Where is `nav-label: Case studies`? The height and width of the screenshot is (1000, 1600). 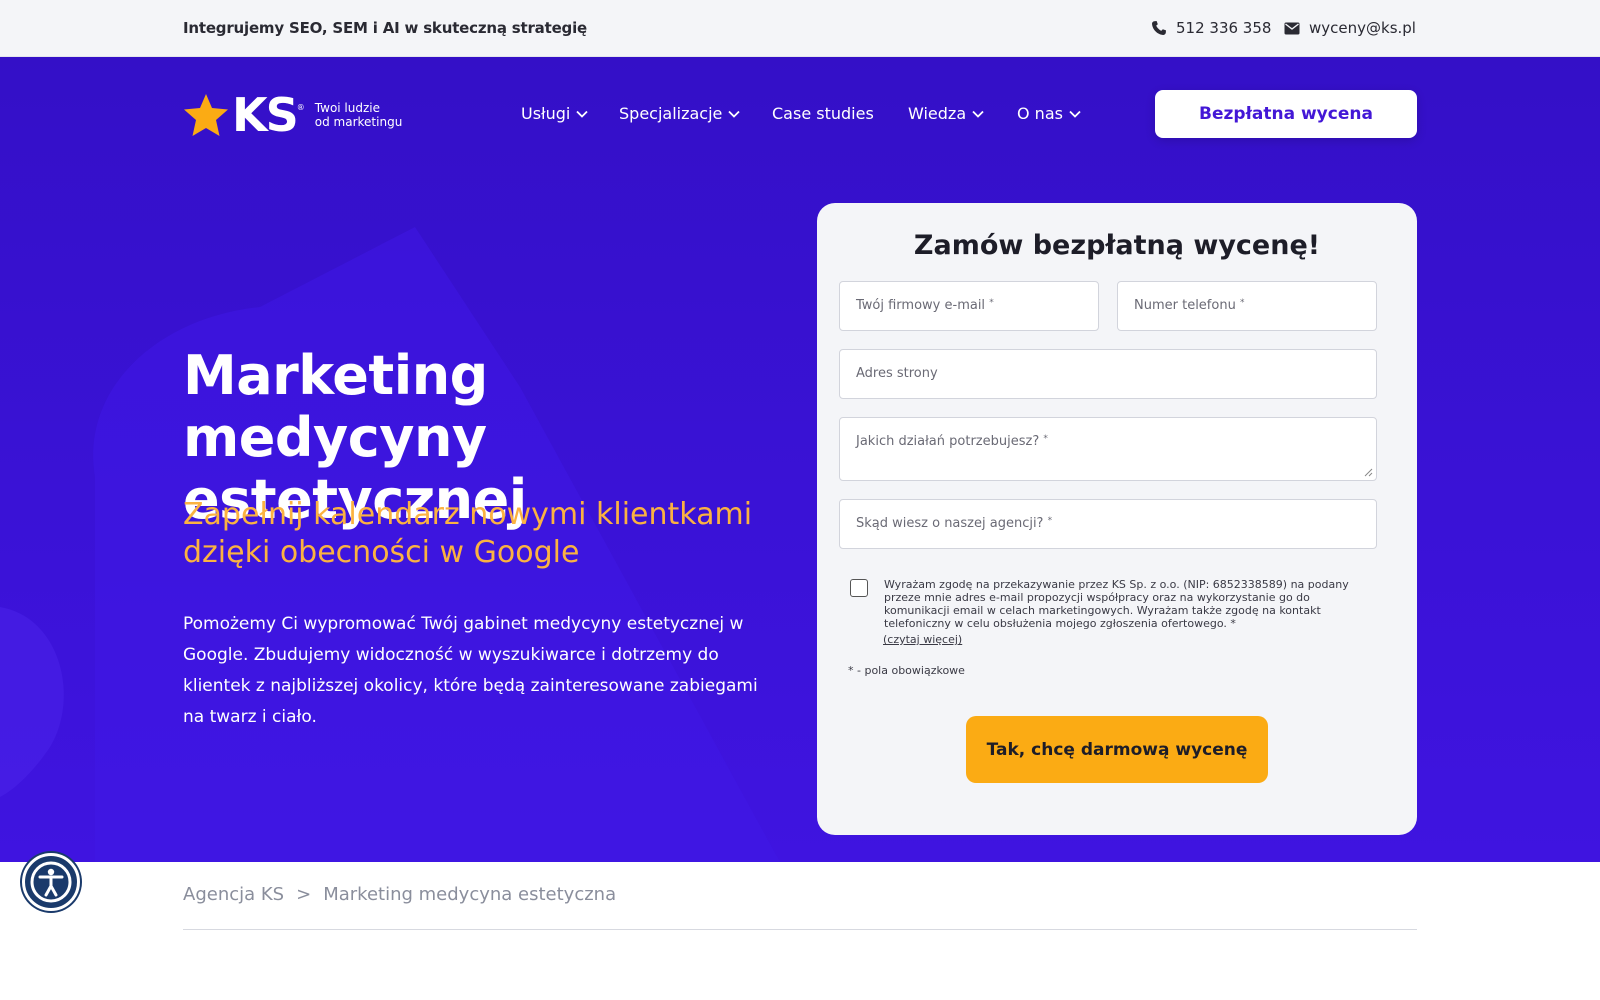
nav-label: Case studies is located at coordinates (823, 113).